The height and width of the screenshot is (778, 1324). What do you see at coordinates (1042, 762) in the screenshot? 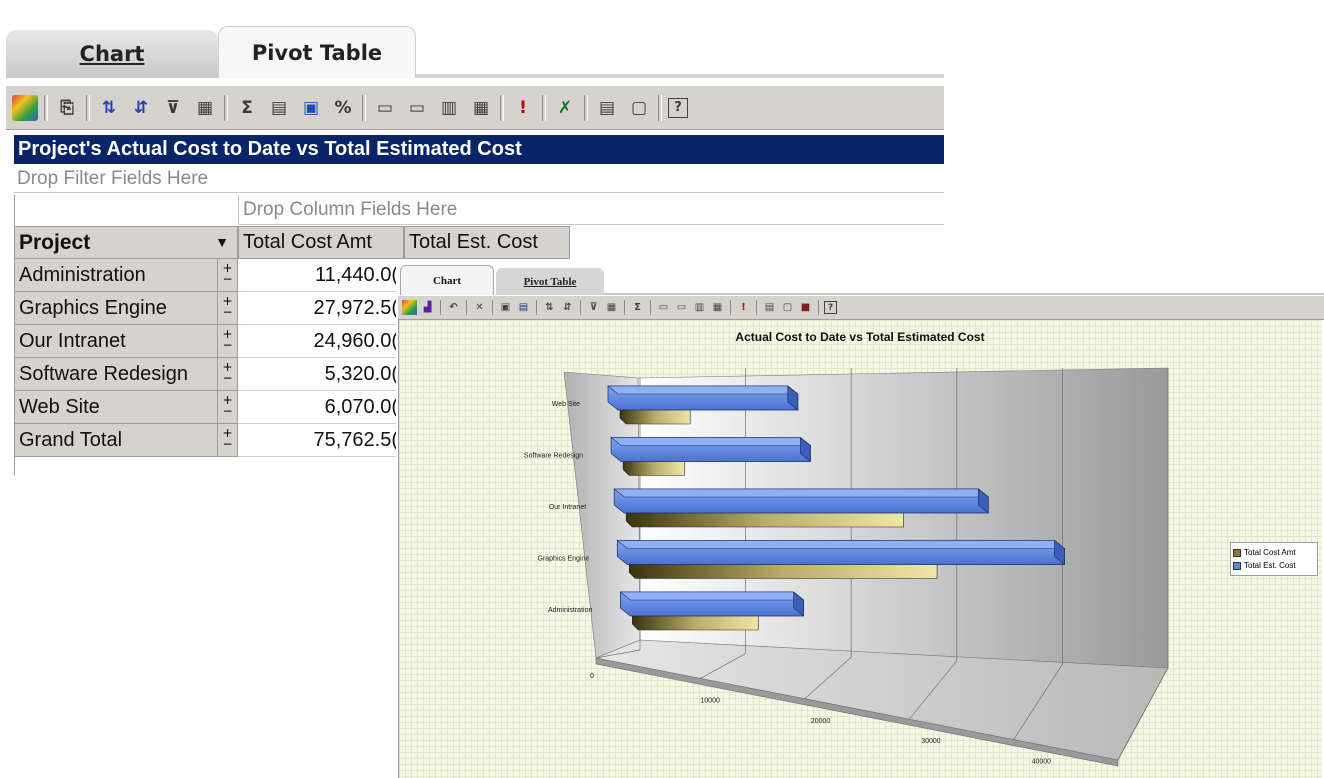
I see `x-tick-label: 40000` at bounding box center [1042, 762].